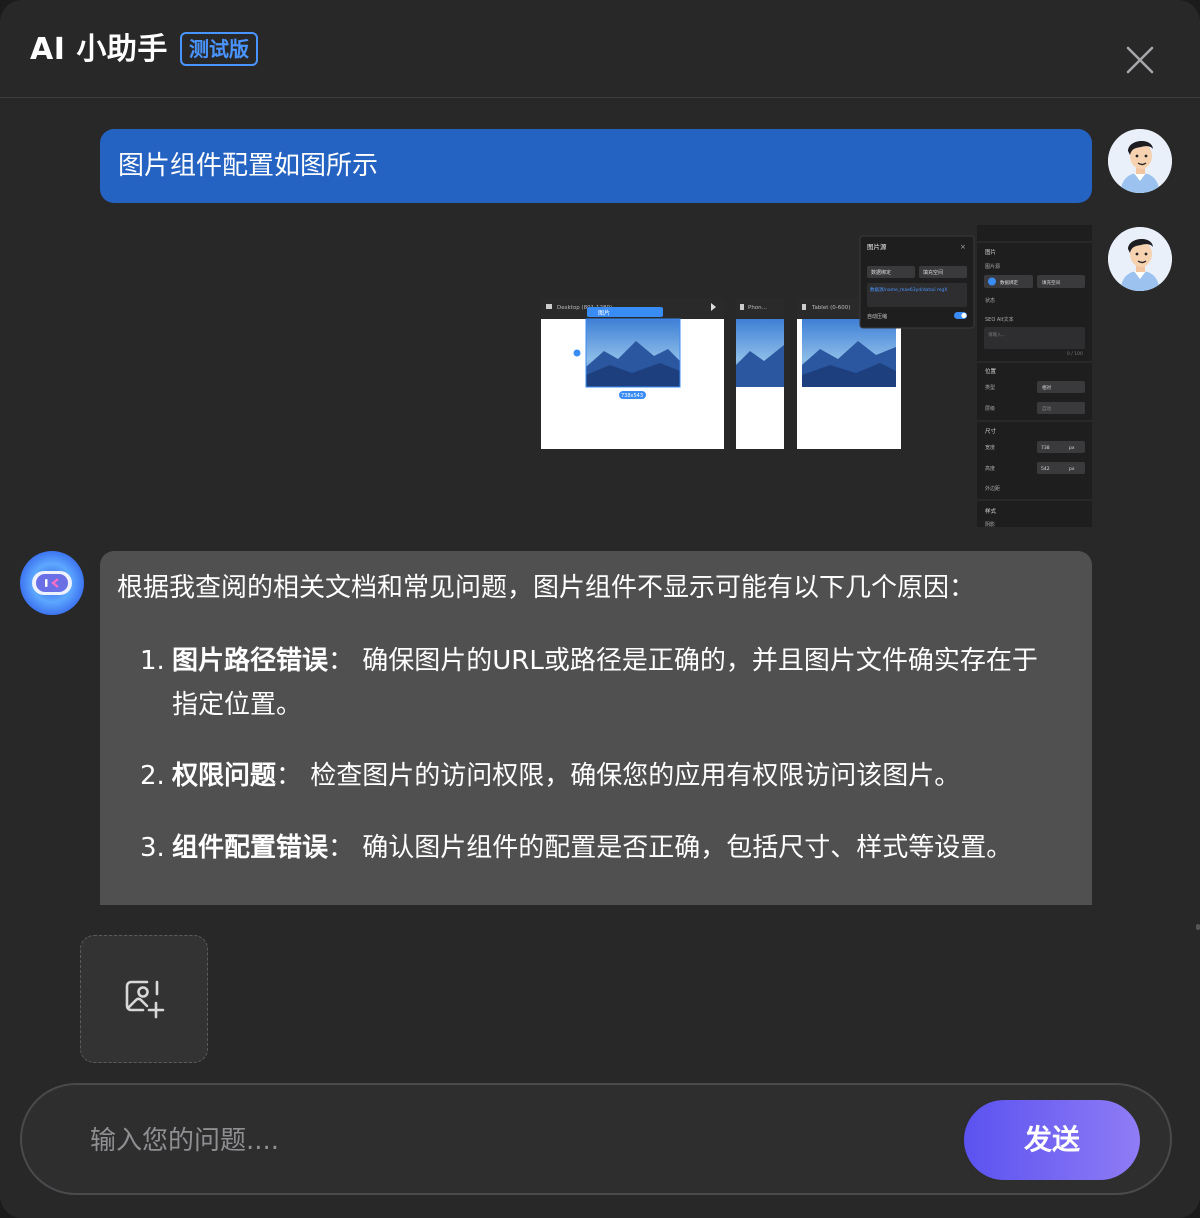 This screenshot has height=1218, width=1200. What do you see at coordinates (632, 396) in the screenshot?
I see `size-label: 738x543` at bounding box center [632, 396].